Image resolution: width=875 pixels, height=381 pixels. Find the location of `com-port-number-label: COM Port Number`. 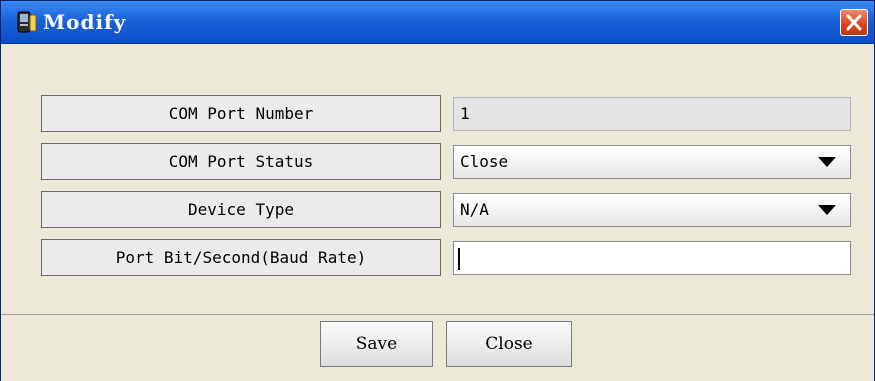

com-port-number-label: COM Port Number is located at coordinates (241, 113).